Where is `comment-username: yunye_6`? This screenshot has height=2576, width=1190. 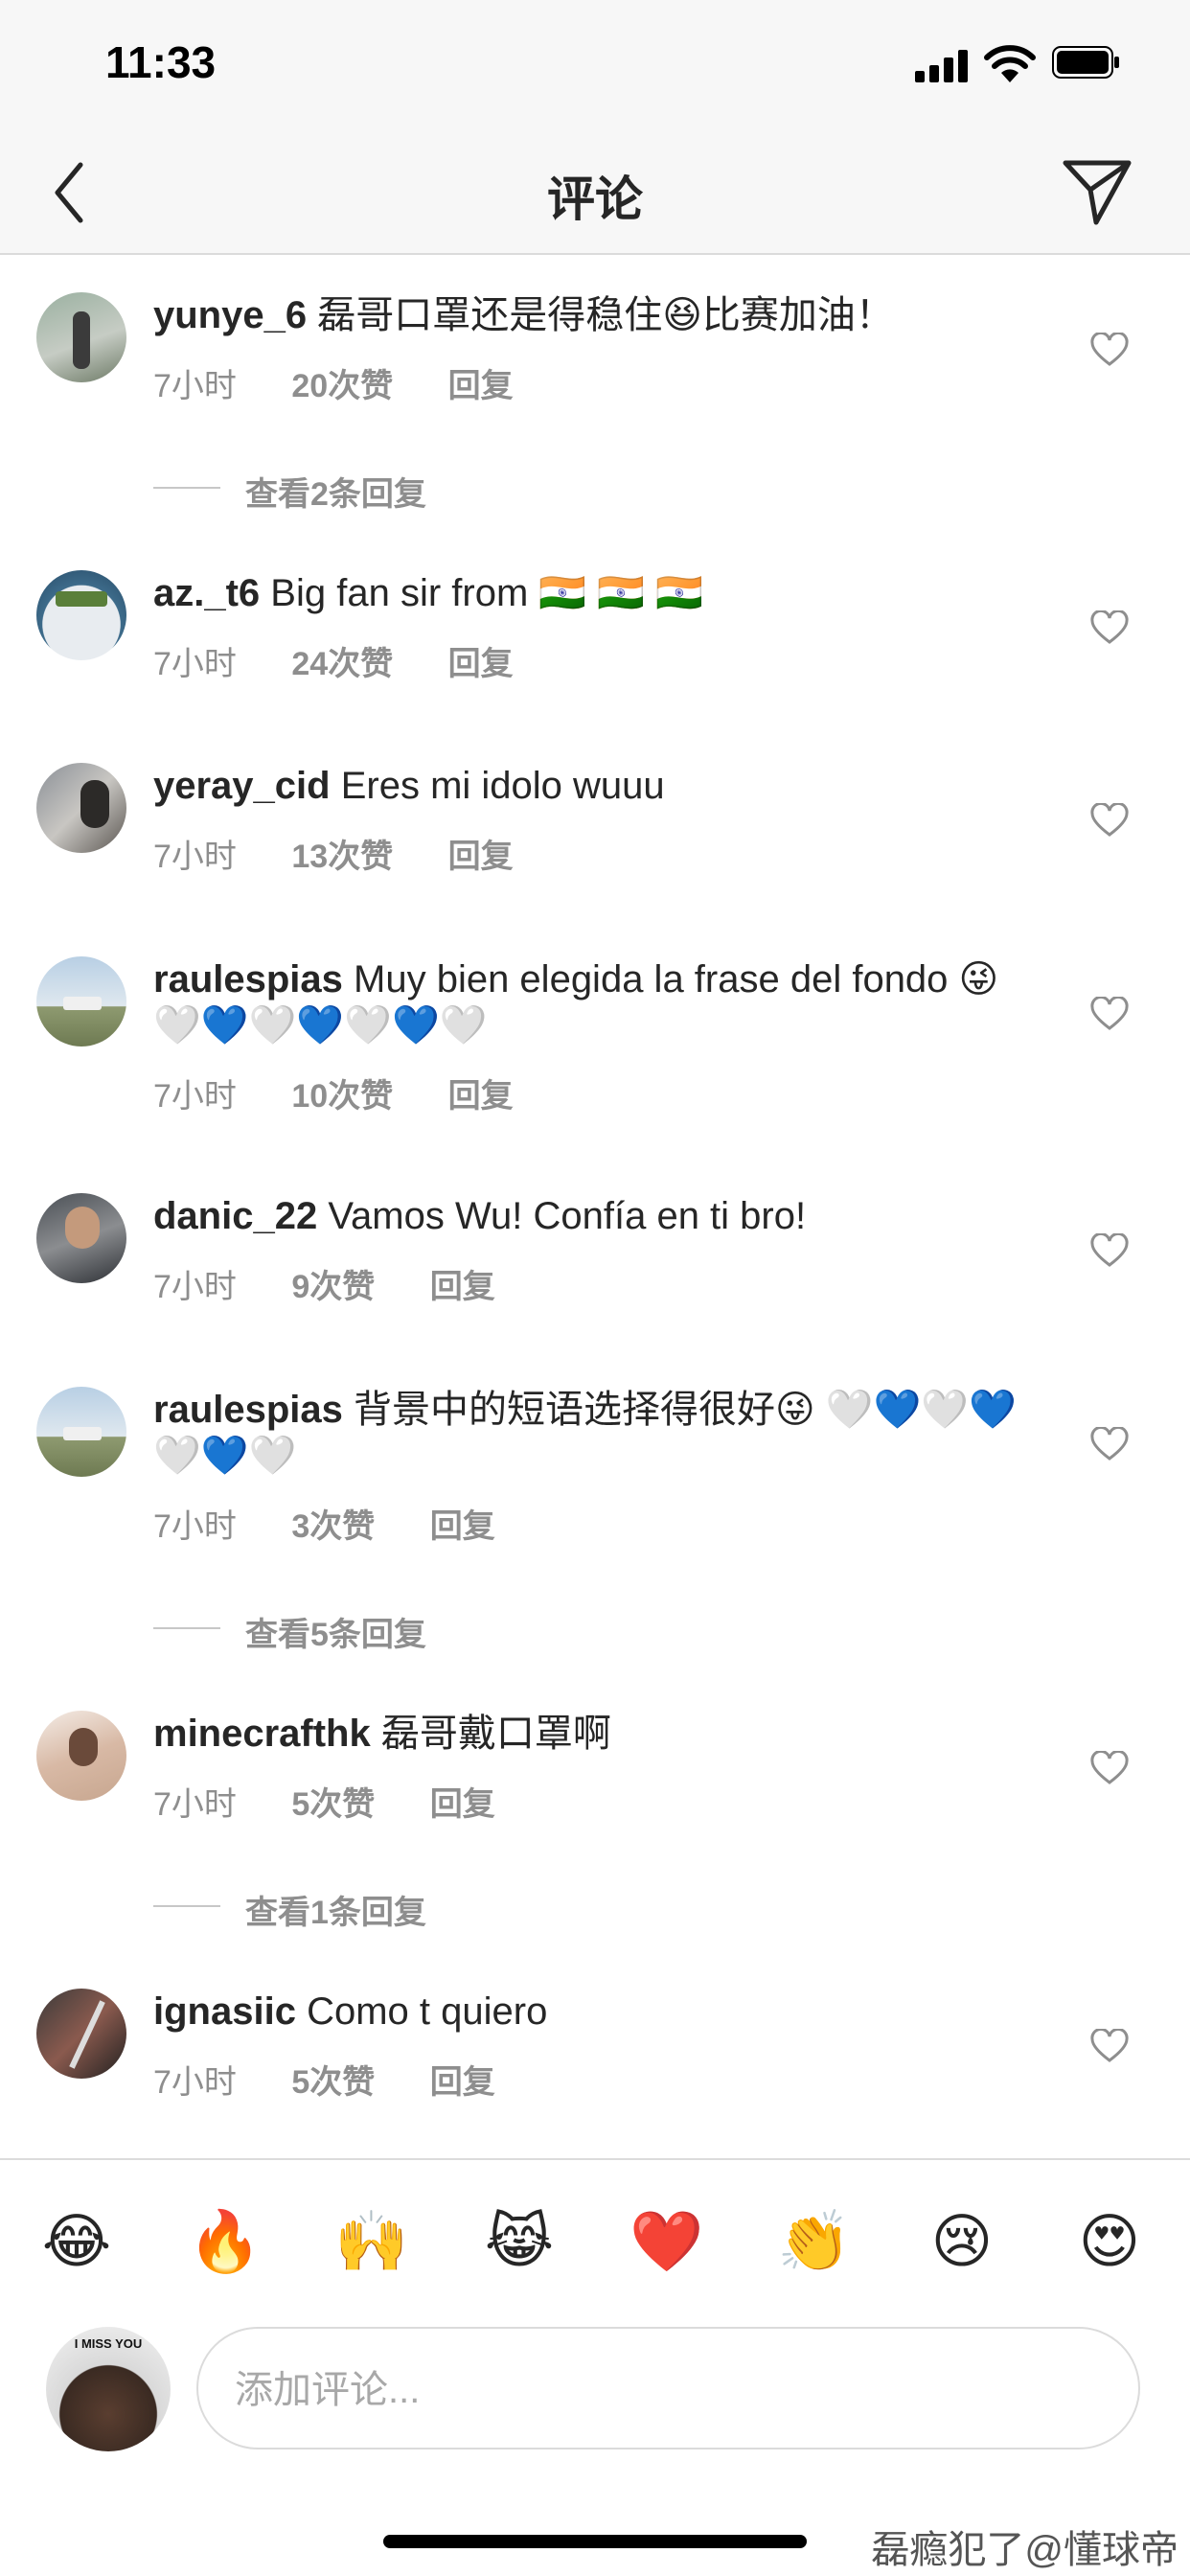 comment-username: yunye_6 is located at coordinates (230, 315).